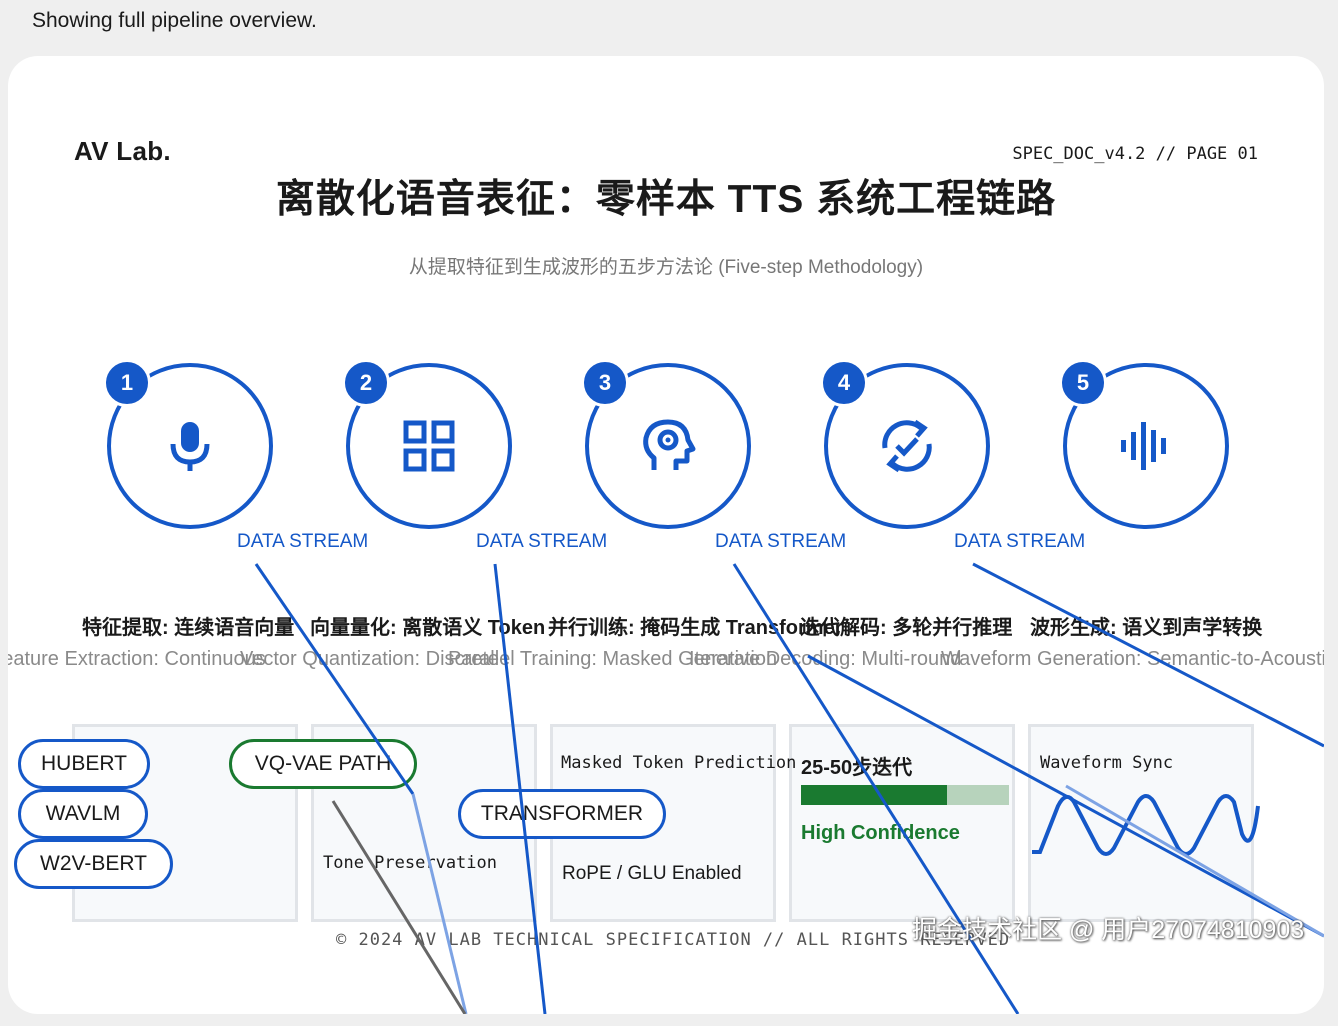 This screenshot has width=1338, height=1026. Describe the element at coordinates (1108, 930) in the screenshot. I see `watermark: 掘金技术社区 @ 用户27074810903` at that location.